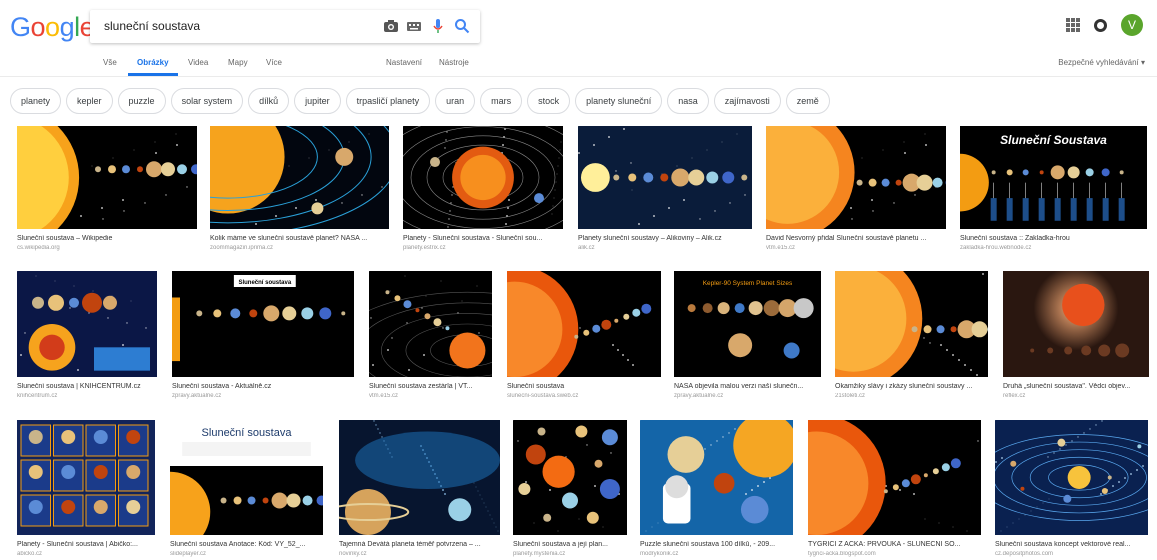  What do you see at coordinates (584, 386) in the screenshot?
I see `result-title: Sluneční soustava` at bounding box center [584, 386].